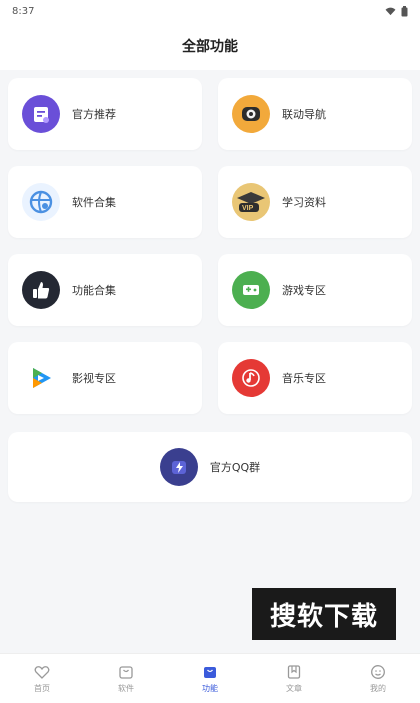 This screenshot has width=420, height=703. I want to click on feature-card-official-recommend: 官方推荐, so click(105, 114).